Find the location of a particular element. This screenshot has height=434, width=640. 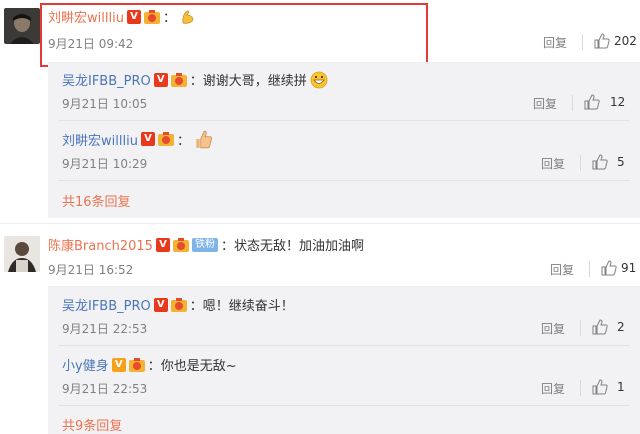

timestamp: 9月21日 10:29 is located at coordinates (105, 164).